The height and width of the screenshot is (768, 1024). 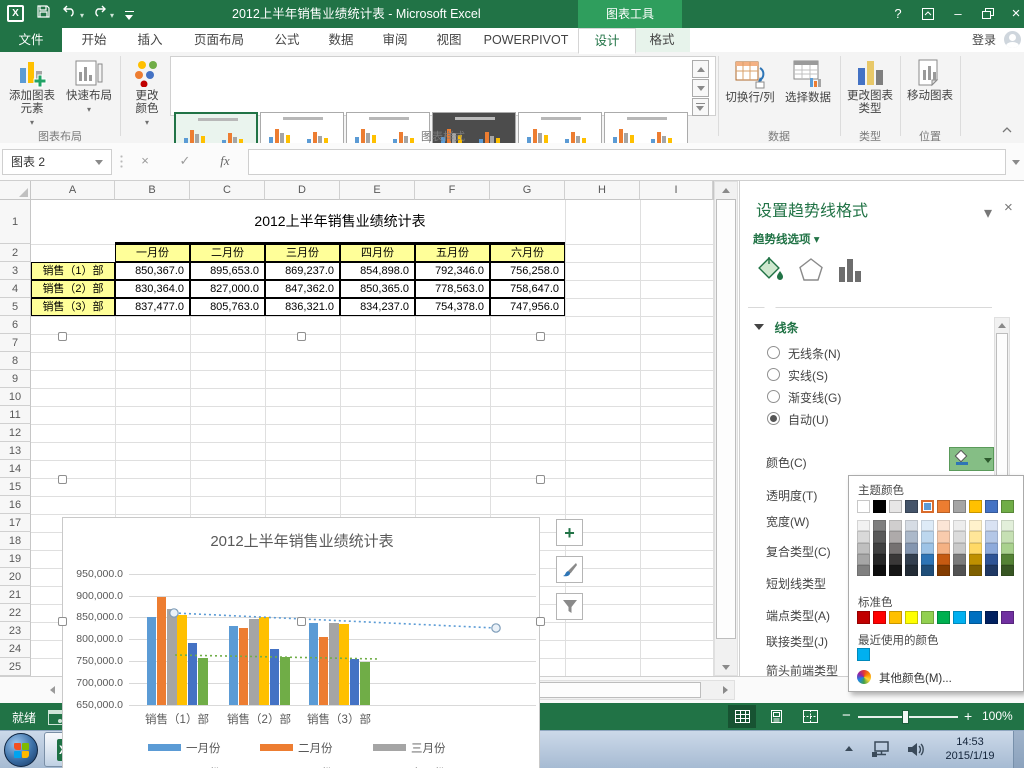 I want to click on help-button: ?, so click(x=898, y=14).